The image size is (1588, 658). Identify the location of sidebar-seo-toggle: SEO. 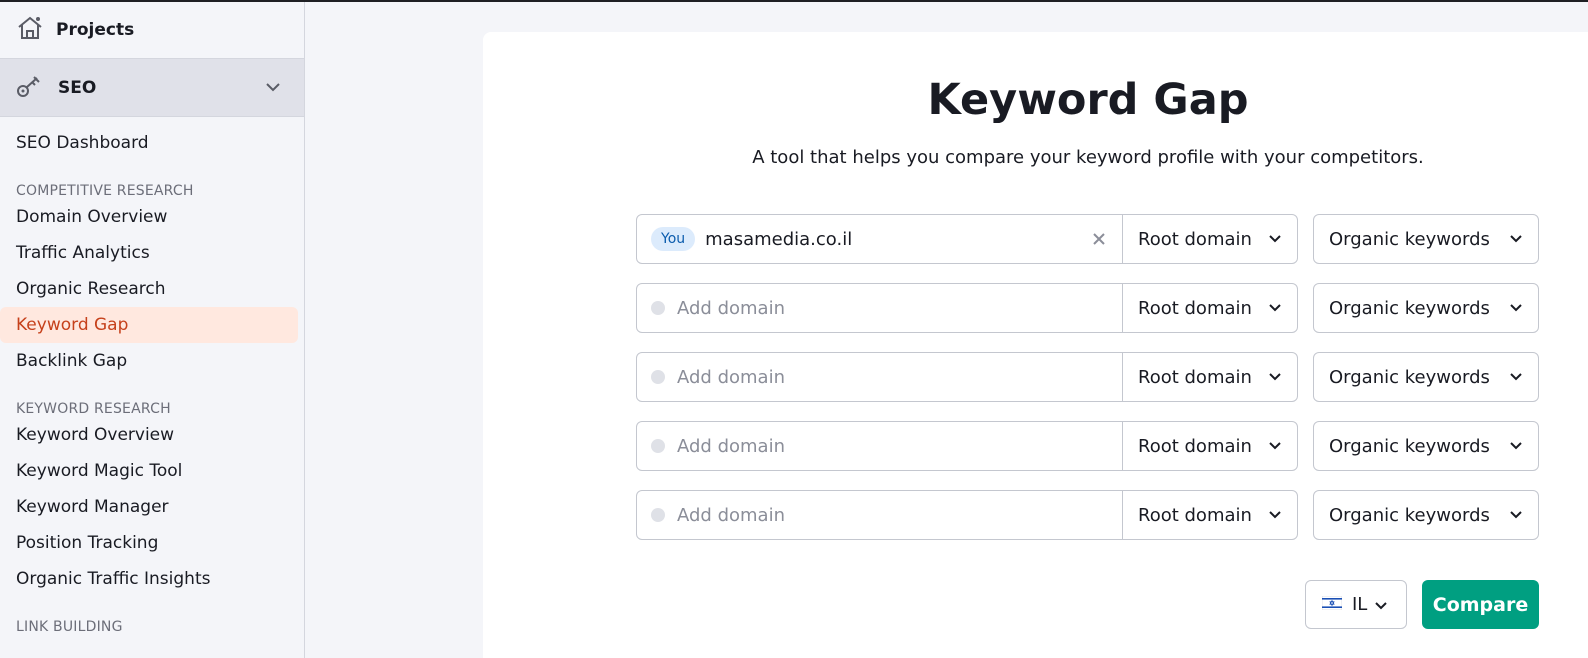
(152, 87).